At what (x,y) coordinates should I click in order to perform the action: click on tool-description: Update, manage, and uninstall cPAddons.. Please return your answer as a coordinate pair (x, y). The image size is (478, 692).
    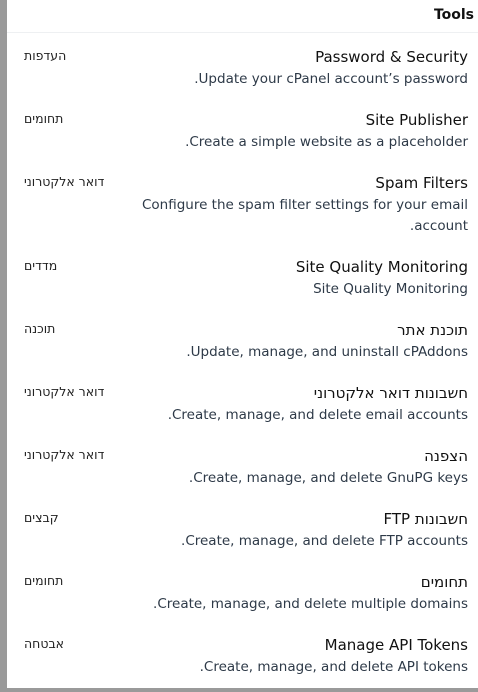
    Looking at the image, I should click on (327, 352).